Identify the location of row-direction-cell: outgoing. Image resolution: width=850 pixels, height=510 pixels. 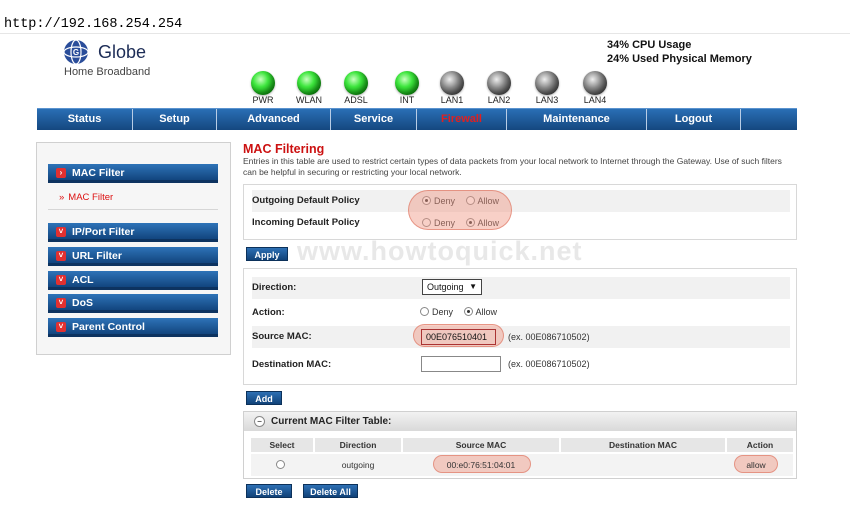
(358, 465).